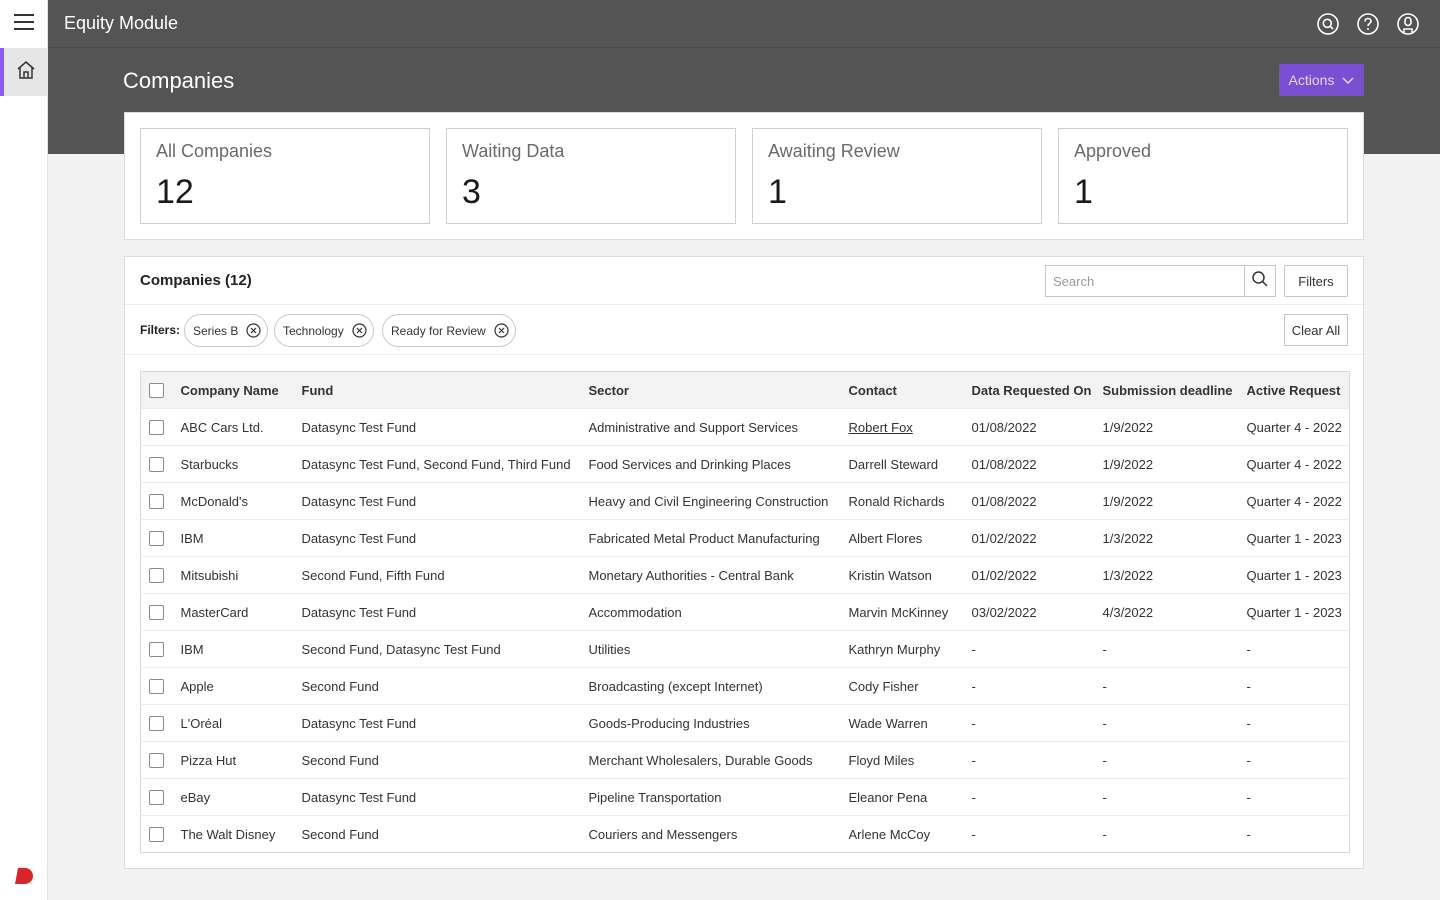 The height and width of the screenshot is (900, 1440). Describe the element at coordinates (718, 686) in the screenshot. I see `sector-cell: Broadcasting (except Internet)` at that location.